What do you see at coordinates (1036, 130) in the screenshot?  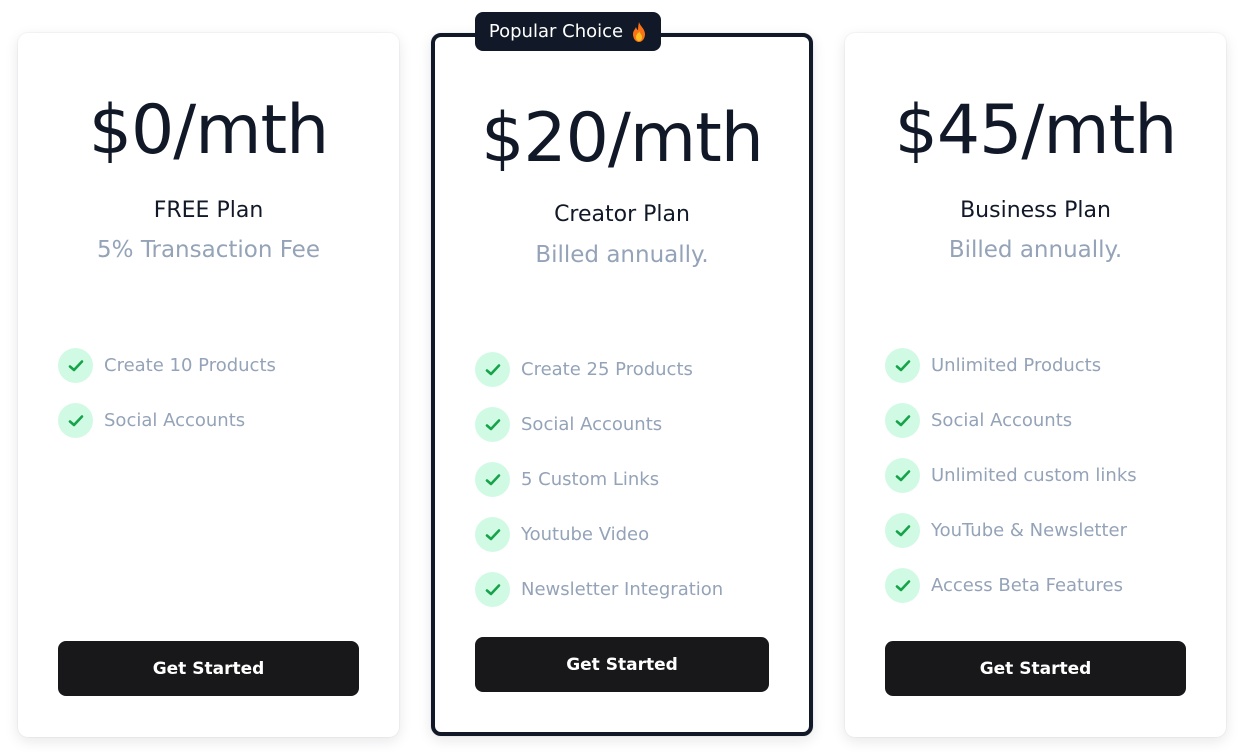 I see `plan-price: $45/mth` at bounding box center [1036, 130].